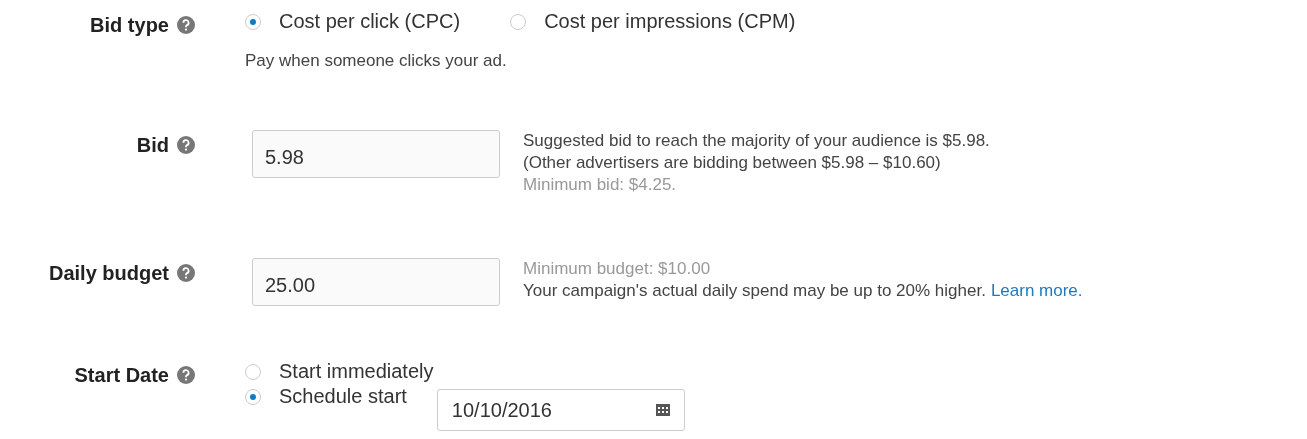 This screenshot has height=439, width=1307. I want to click on input-field: 25.00, so click(376, 282).